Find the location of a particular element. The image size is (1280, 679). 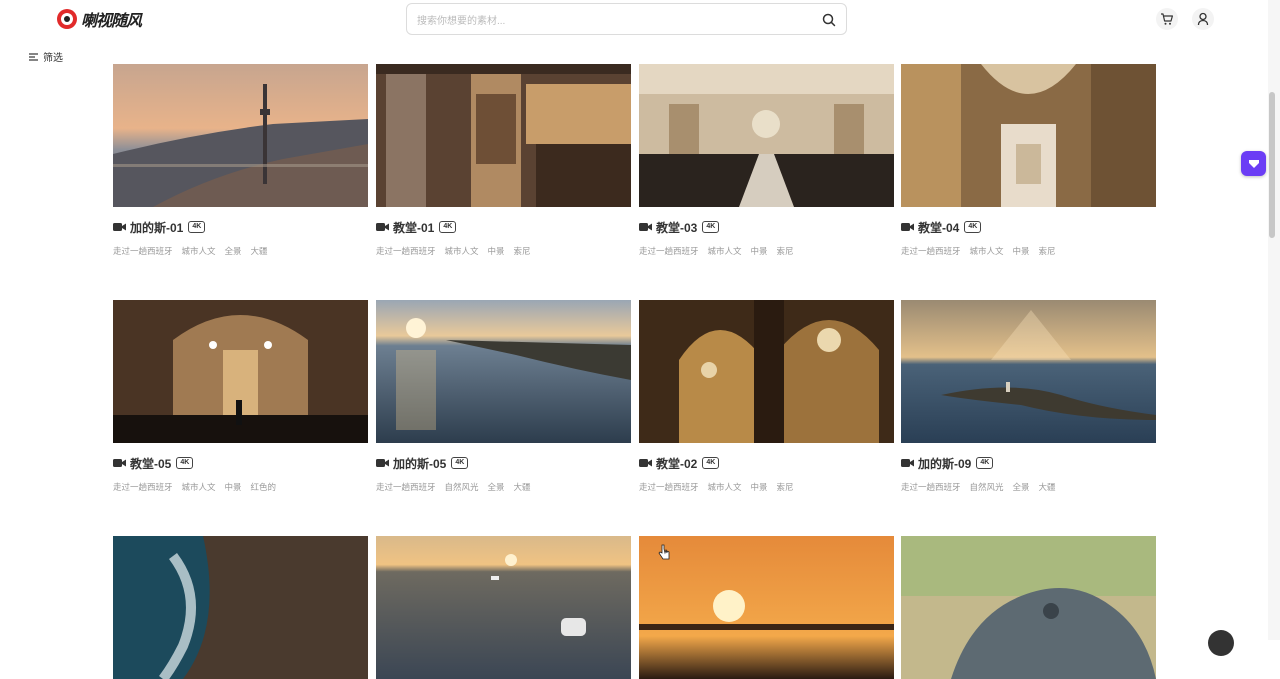

search-input is located at coordinates (612, 21).